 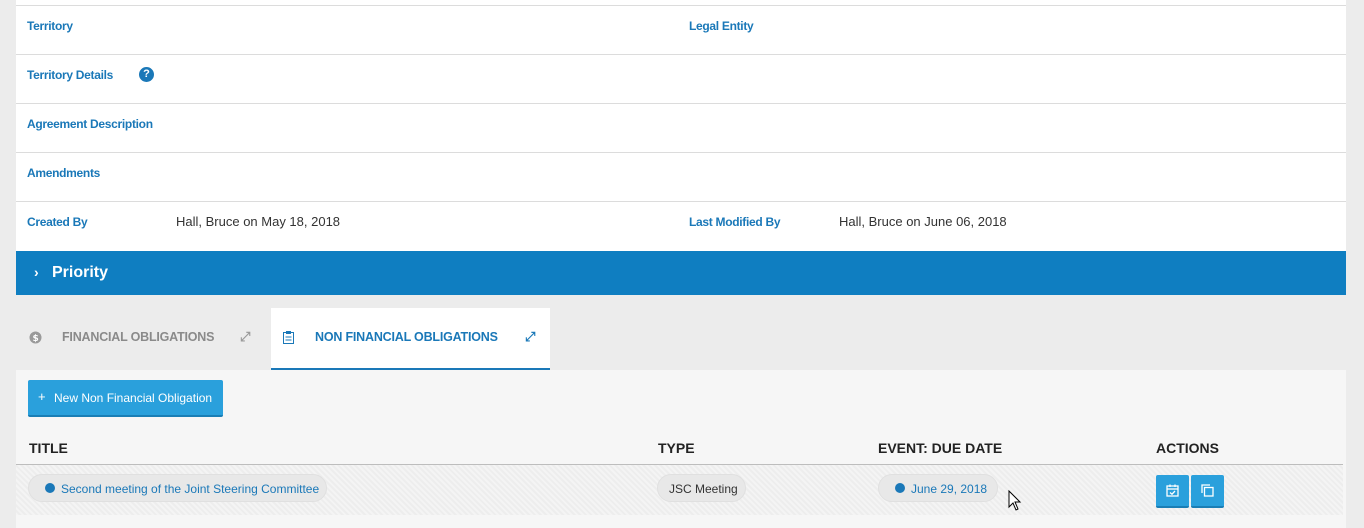 I want to click on tab-non-financial-obligations: NON FINANCIAL OBLIGATIONS ⤢, so click(x=410, y=339).